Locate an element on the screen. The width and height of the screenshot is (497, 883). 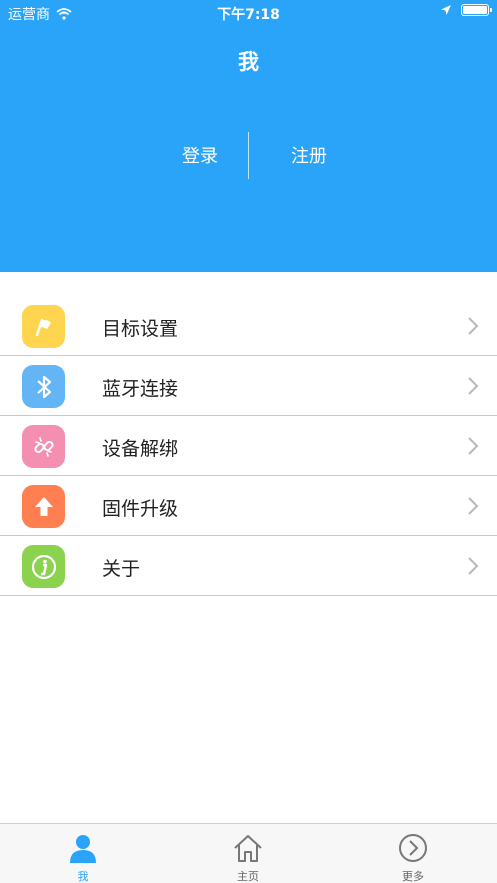
status-time: 下午7:18 is located at coordinates (248, 15).